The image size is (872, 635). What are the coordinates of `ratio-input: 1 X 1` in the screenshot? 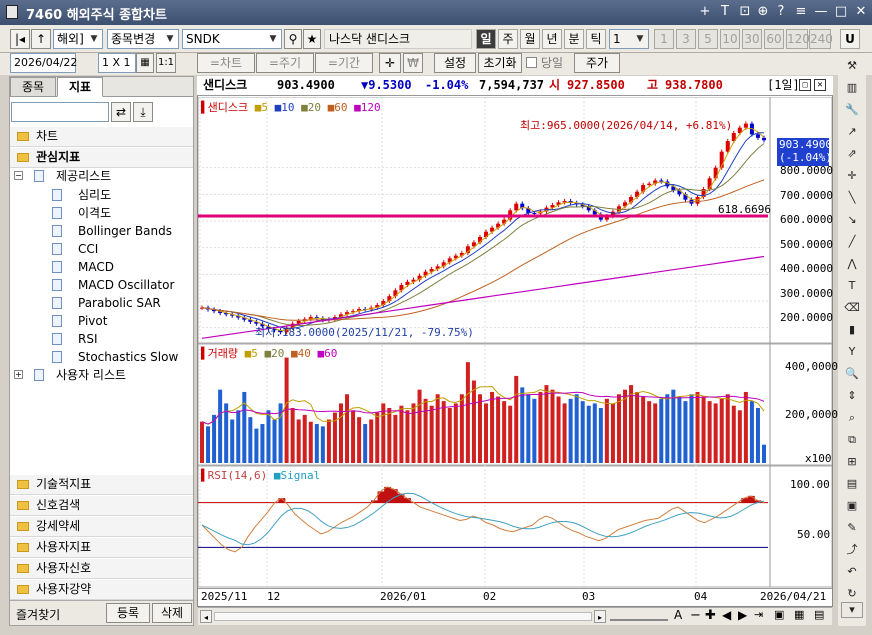 It's located at (117, 63).